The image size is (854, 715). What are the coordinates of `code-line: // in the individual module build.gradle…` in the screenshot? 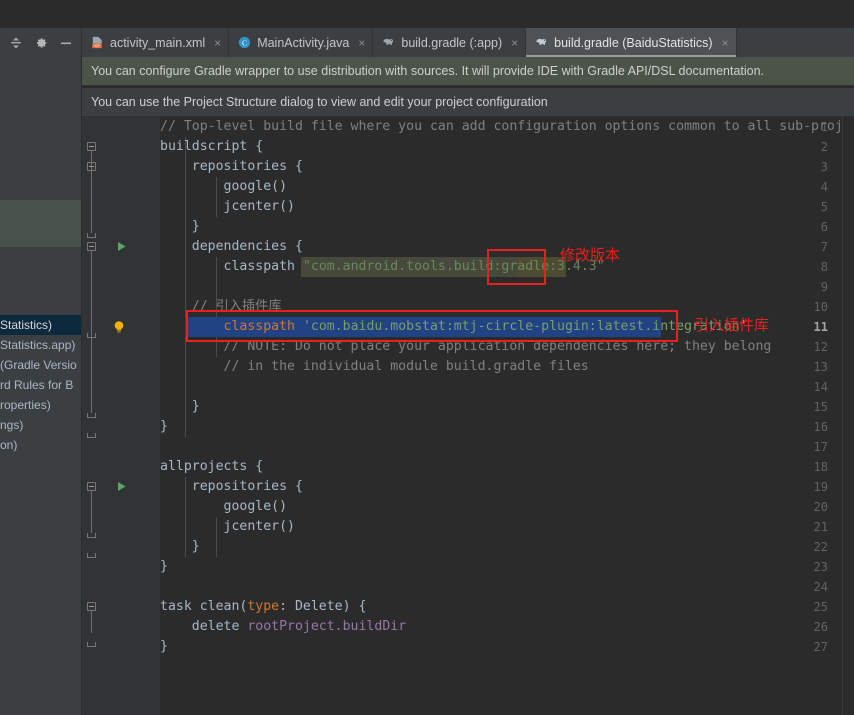 It's located at (374, 366).